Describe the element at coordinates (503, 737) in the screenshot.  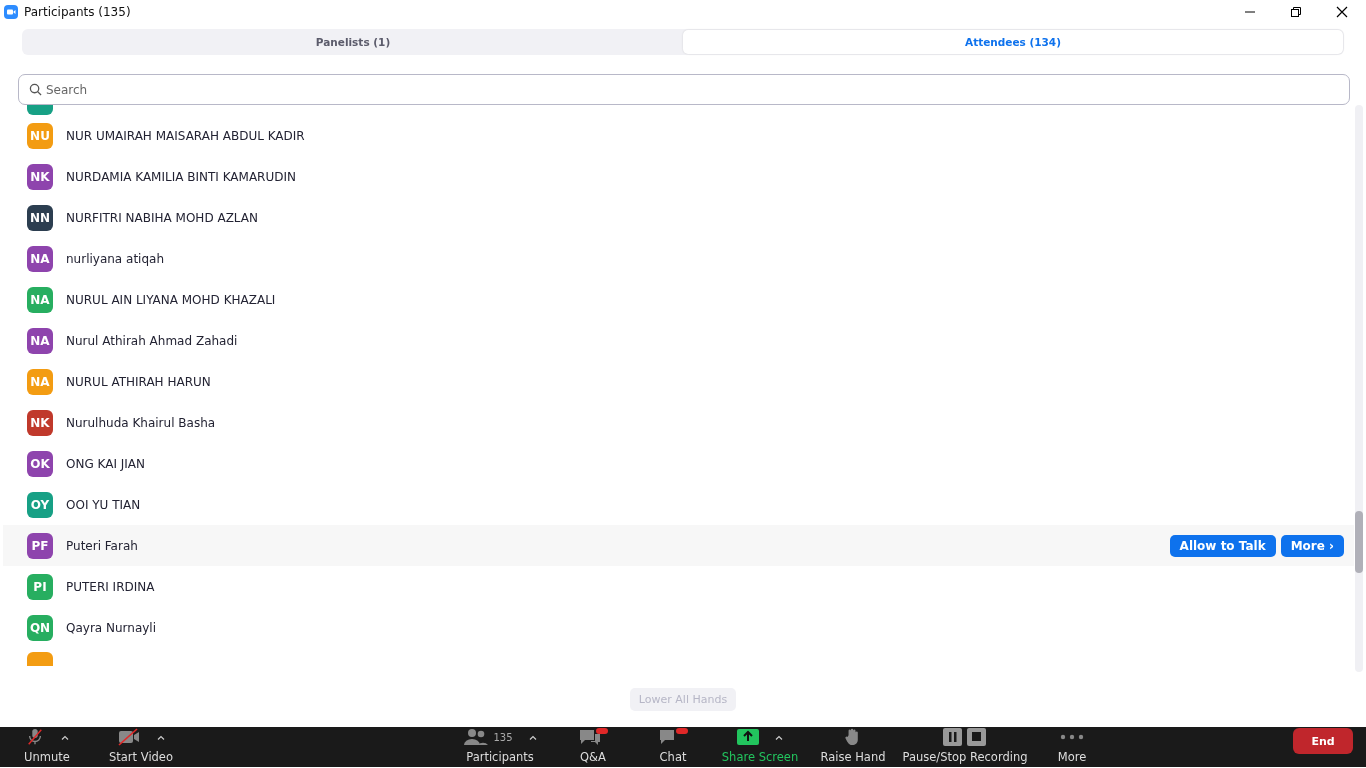
I see `participant-count: 135` at that location.